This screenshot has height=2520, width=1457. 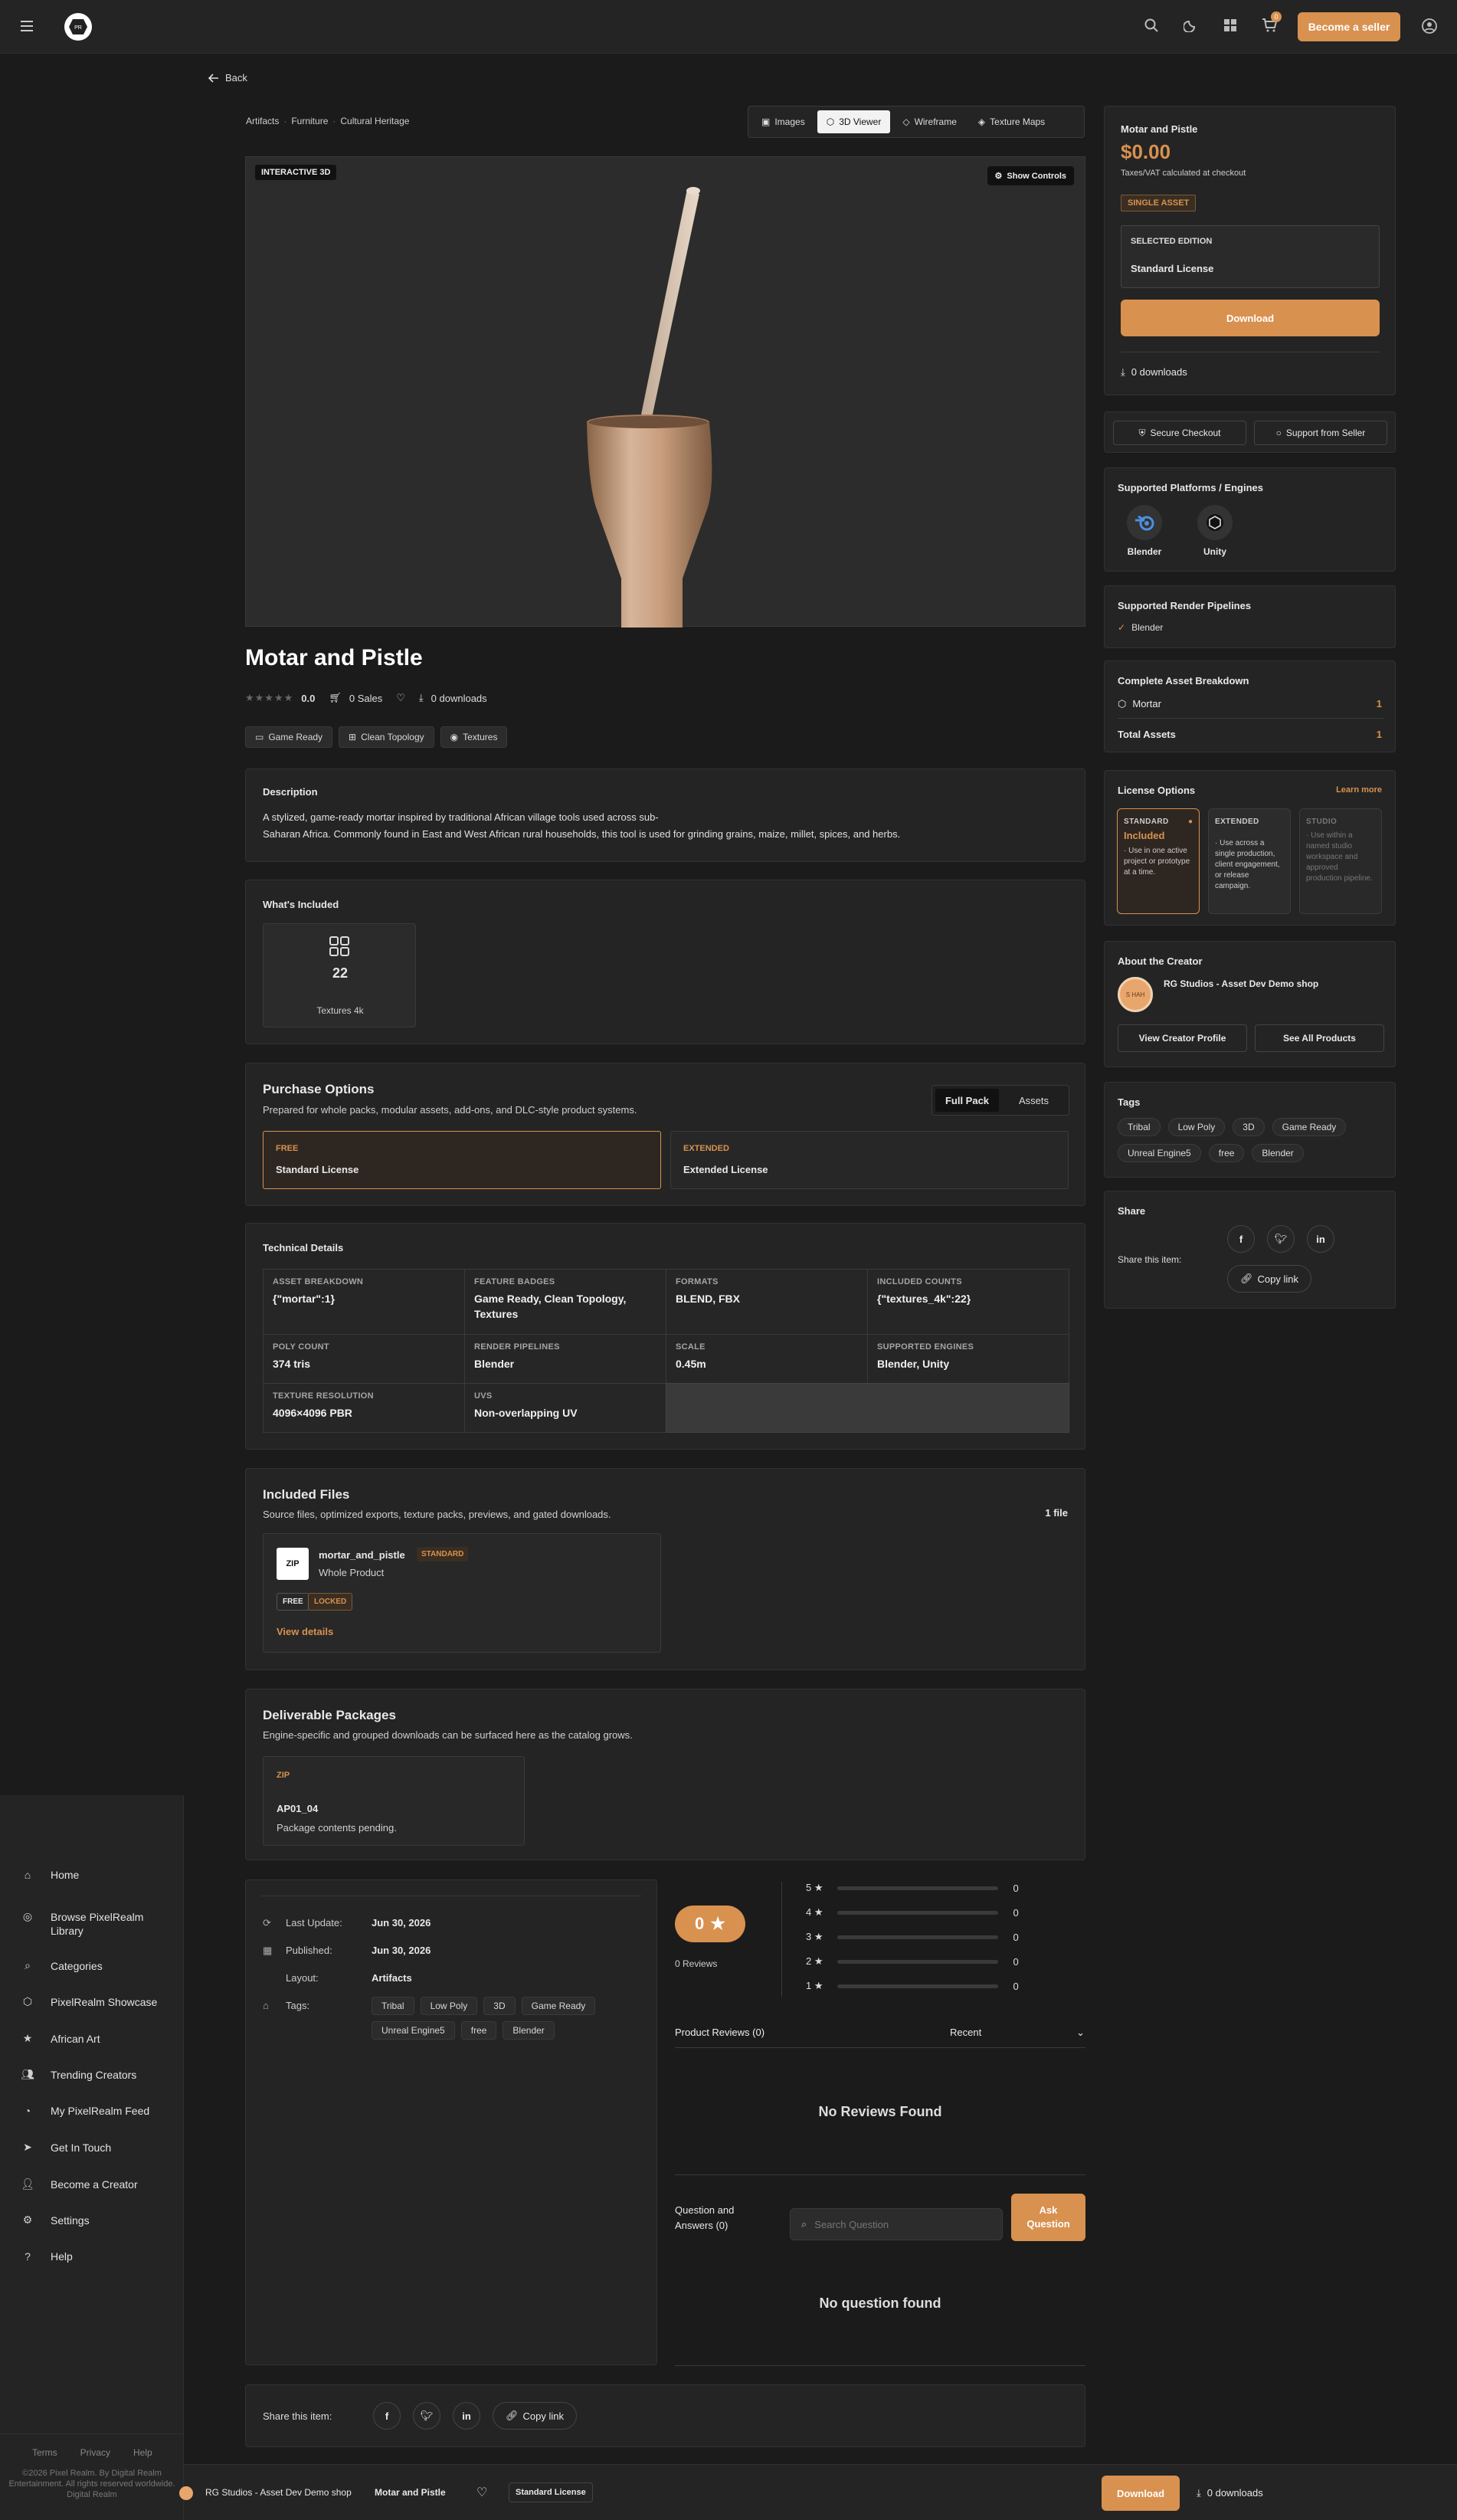 I want to click on privacy-link: Privacy, so click(x=95, y=2452).